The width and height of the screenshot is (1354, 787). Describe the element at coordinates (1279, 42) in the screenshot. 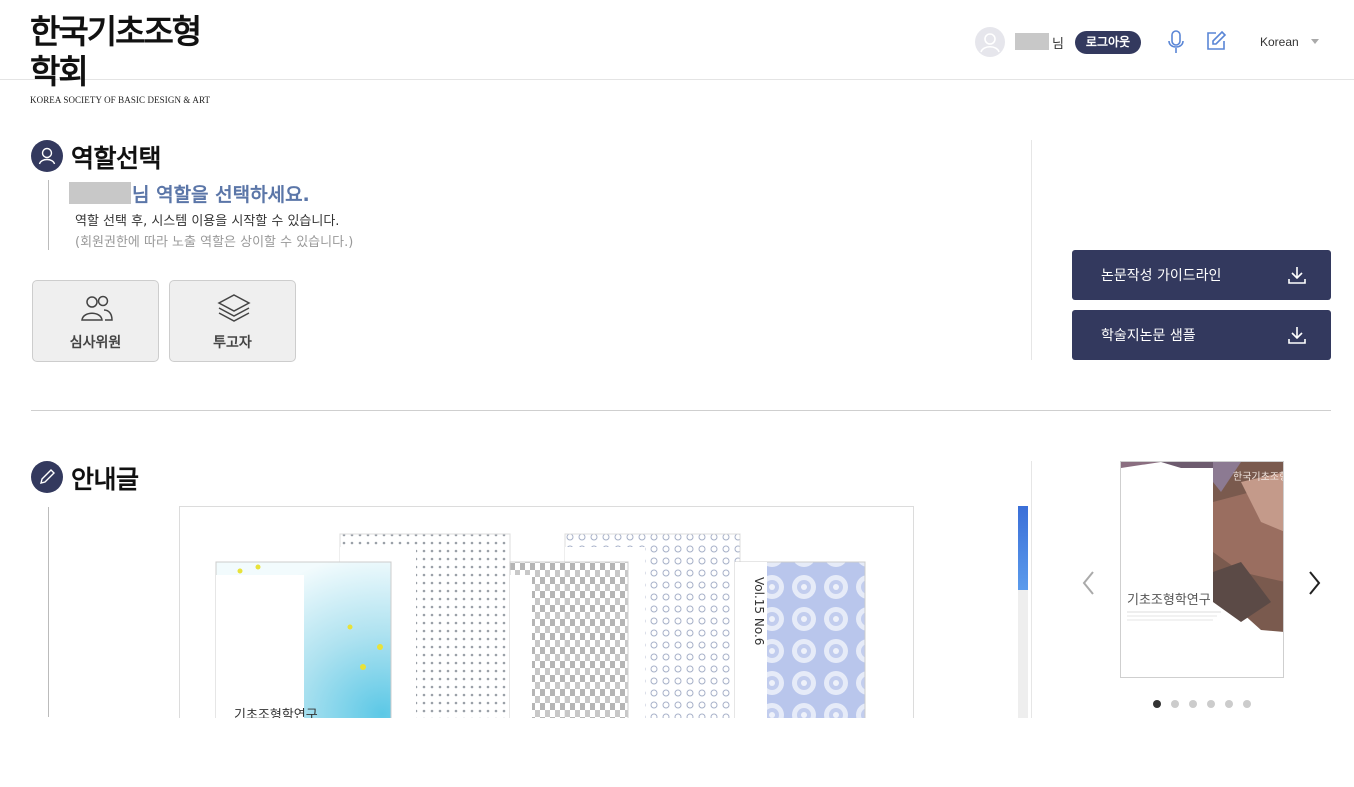

I see `language-select: Korean` at that location.